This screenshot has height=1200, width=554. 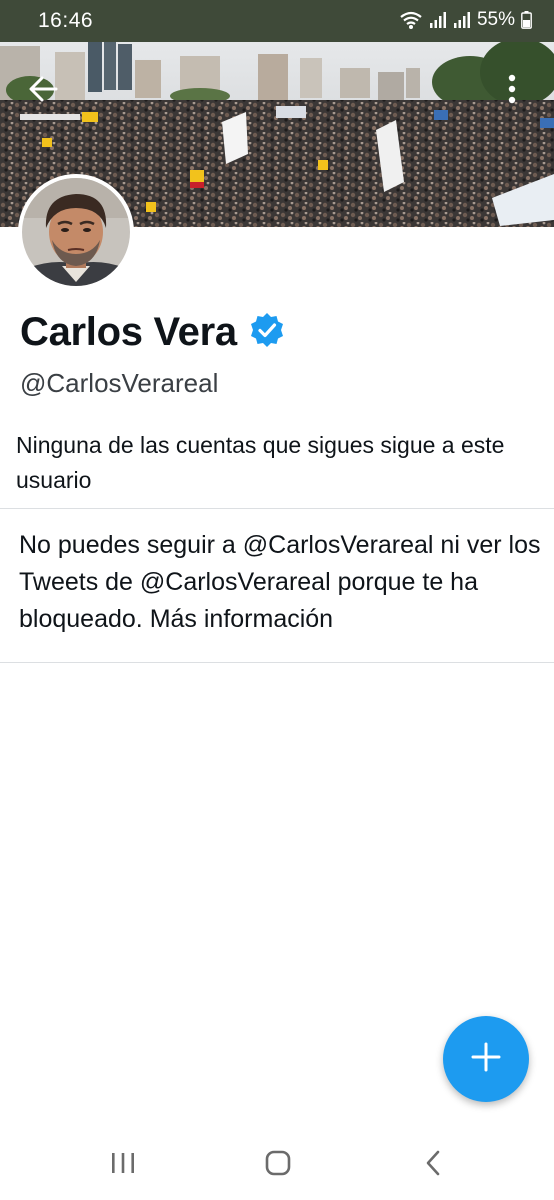 I want to click on back-icon, so click(x=433, y=1165).